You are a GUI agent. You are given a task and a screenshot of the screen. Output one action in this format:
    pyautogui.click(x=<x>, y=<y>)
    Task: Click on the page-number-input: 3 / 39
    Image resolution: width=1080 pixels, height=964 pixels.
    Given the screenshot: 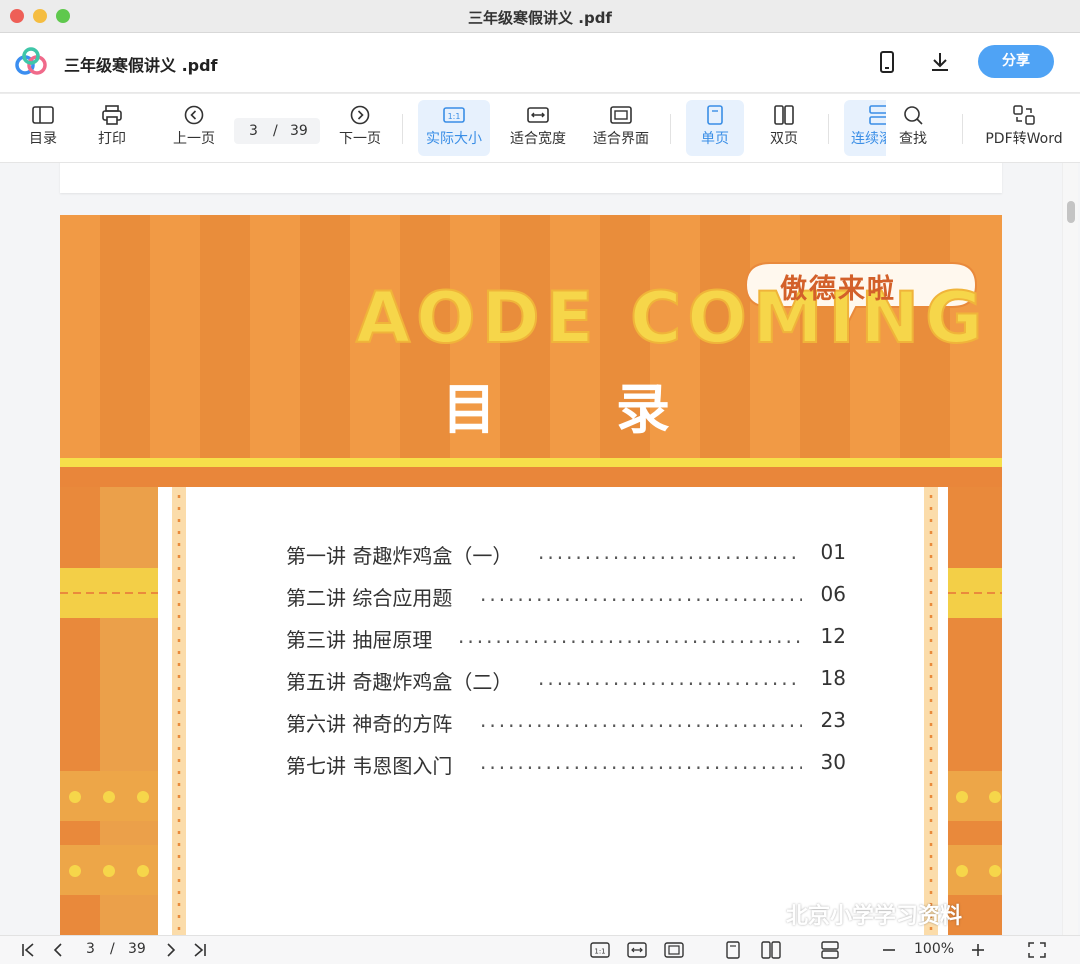 What is the action you would take?
    pyautogui.click(x=277, y=131)
    